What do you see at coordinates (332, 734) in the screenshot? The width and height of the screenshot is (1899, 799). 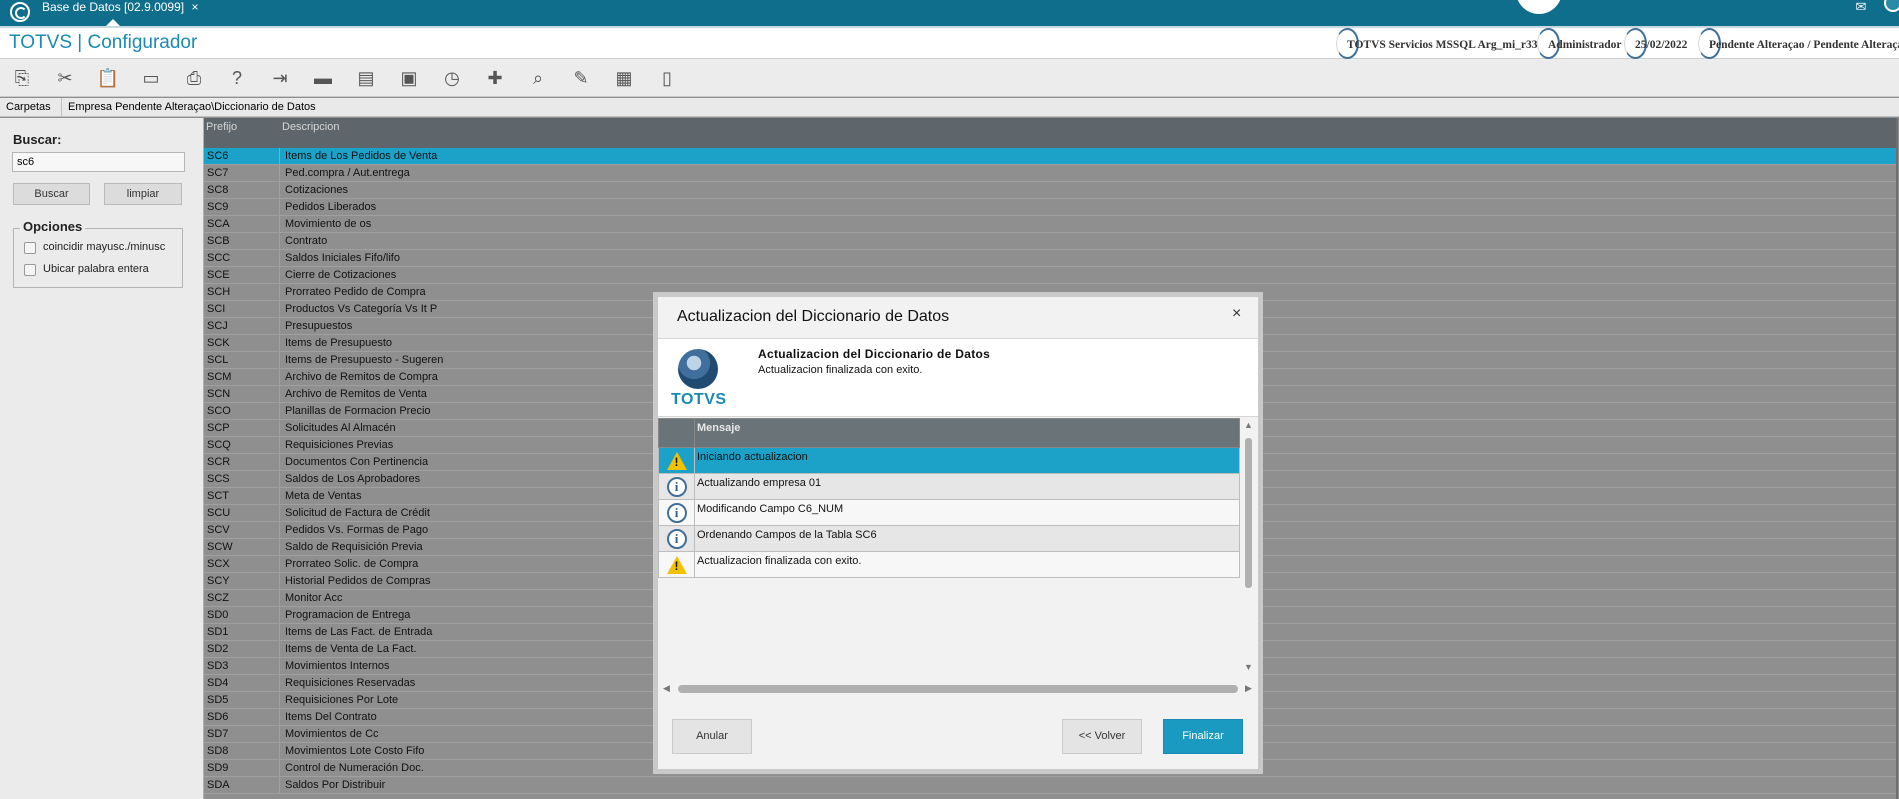 I see `row-description: Movimientos de Cc` at bounding box center [332, 734].